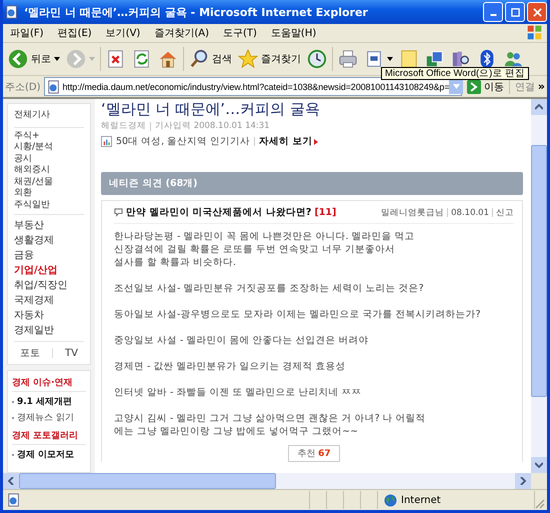 The height and width of the screenshot is (513, 550). I want to click on comments-header: 네티즌 의견 (68개), so click(312, 183).